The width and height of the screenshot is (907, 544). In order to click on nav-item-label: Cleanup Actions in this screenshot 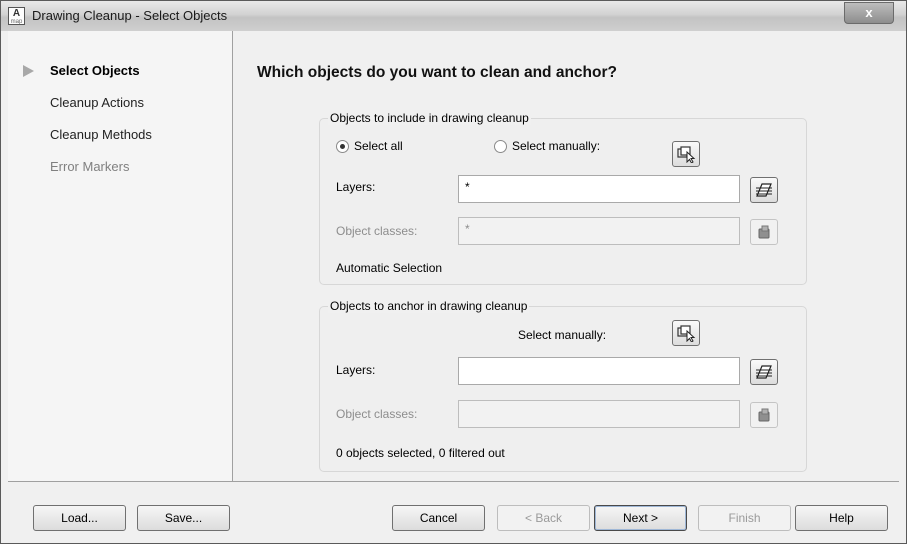, I will do `click(97, 102)`.